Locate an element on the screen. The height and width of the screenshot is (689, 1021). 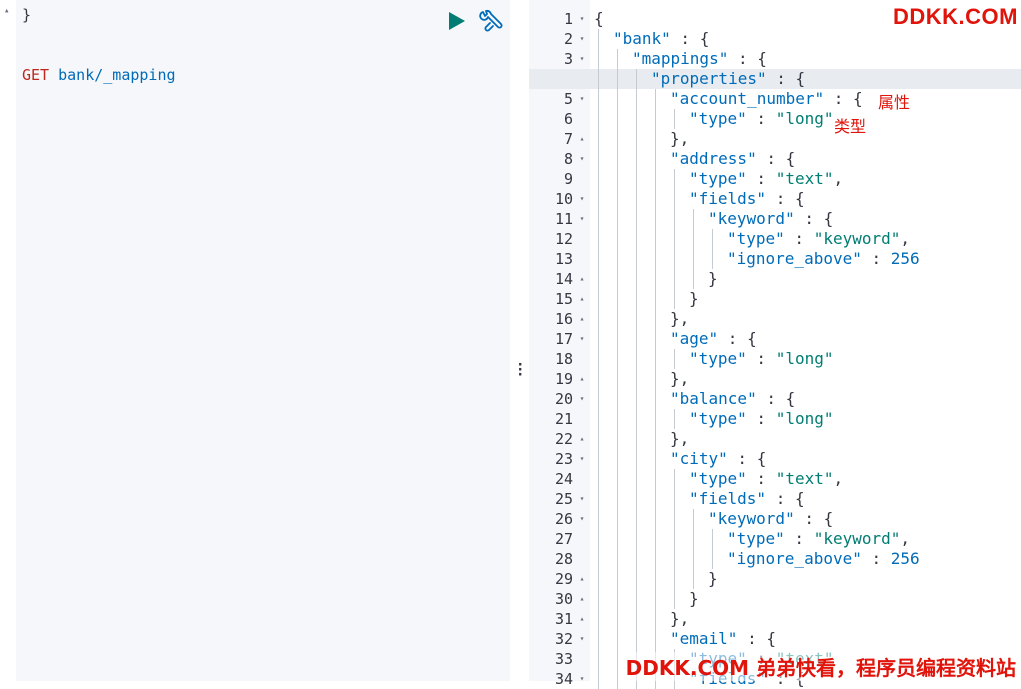
code-line: "city" : { is located at coordinates (718, 459).